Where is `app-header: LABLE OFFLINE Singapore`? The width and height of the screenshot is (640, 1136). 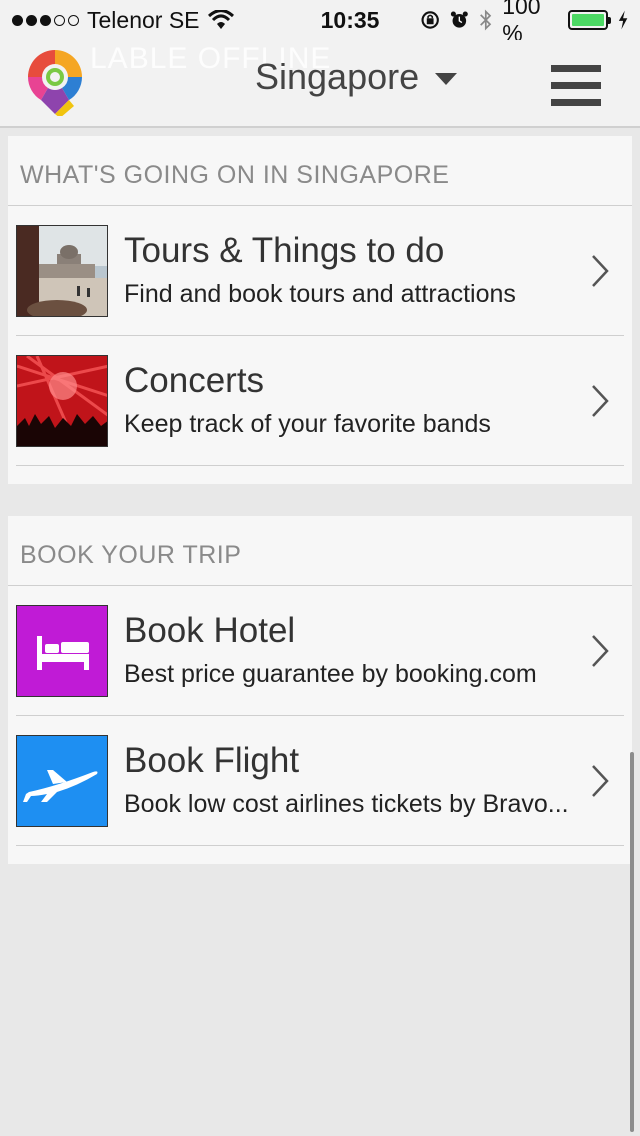 app-header: LABLE OFFLINE Singapore is located at coordinates (320, 84).